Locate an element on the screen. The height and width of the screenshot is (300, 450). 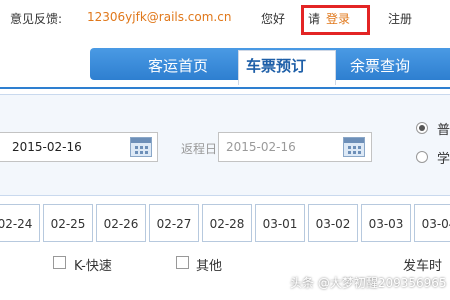
tab-remaining-tickets: 余票查询 is located at coordinates (380, 65).